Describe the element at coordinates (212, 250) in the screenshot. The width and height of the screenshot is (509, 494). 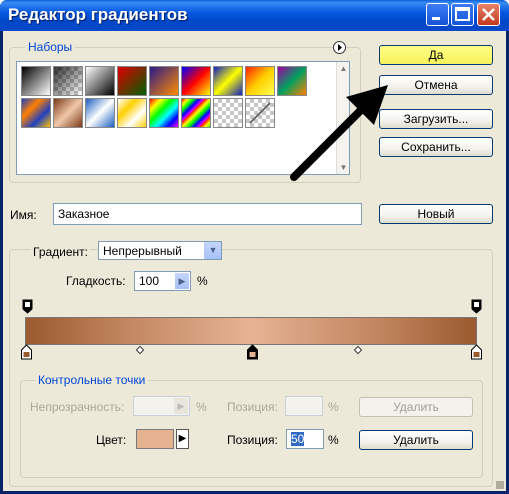
I see `chevron-down-icon: ▼` at that location.